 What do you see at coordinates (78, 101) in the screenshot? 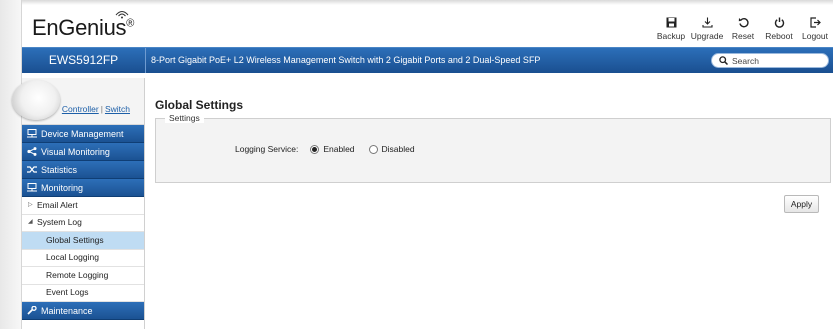
I see `mode-switcher: Controller | Switch` at bounding box center [78, 101].